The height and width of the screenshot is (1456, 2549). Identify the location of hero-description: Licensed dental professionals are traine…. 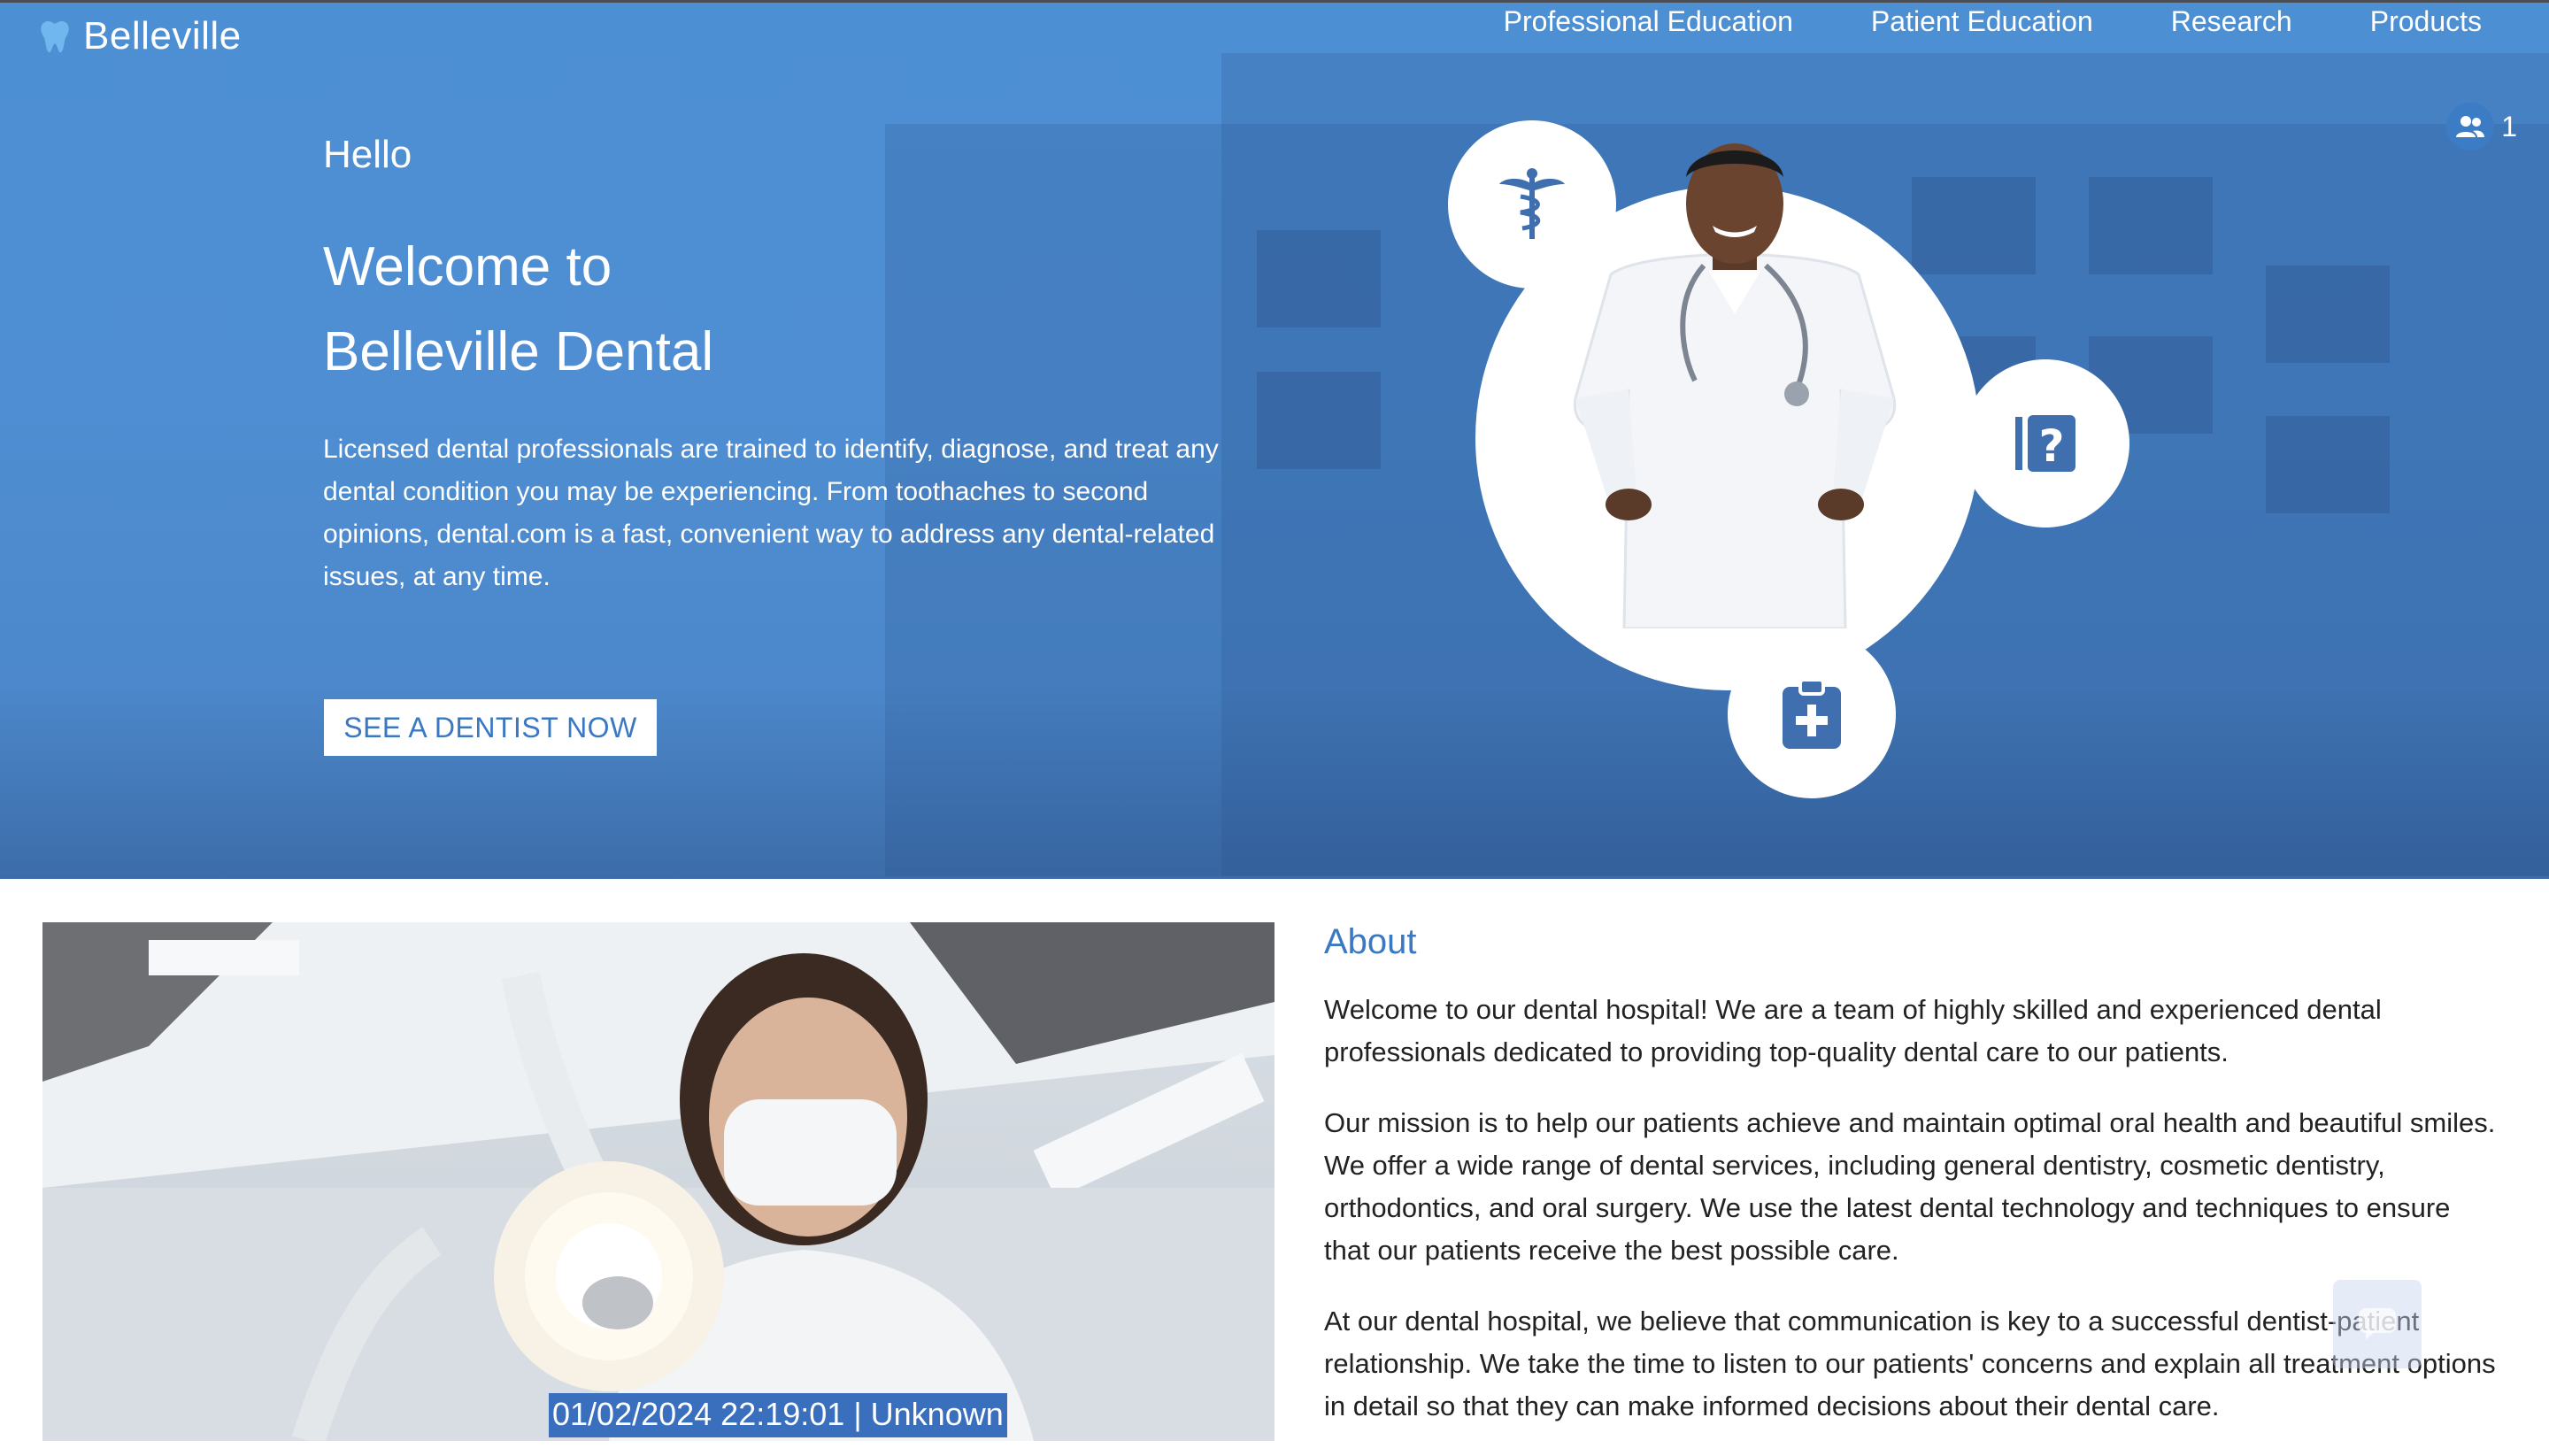
(771, 513).